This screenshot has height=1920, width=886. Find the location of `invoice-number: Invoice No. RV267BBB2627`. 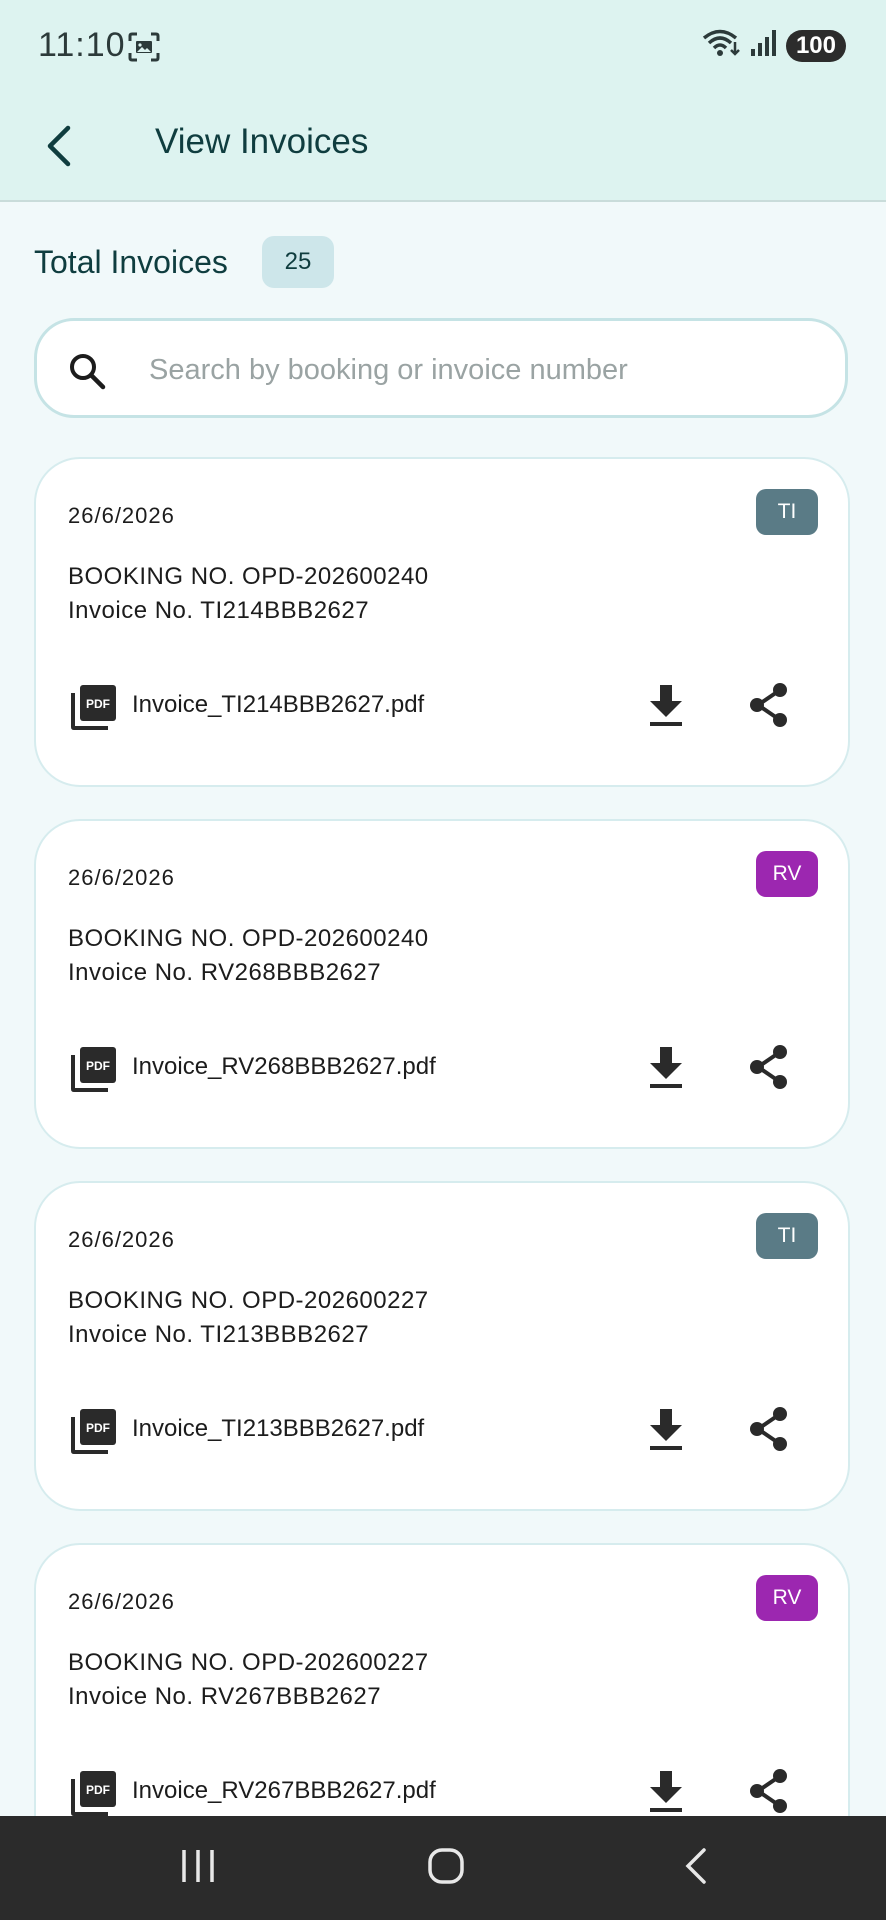

invoice-number: Invoice No. RV267BBB2627 is located at coordinates (225, 1696).